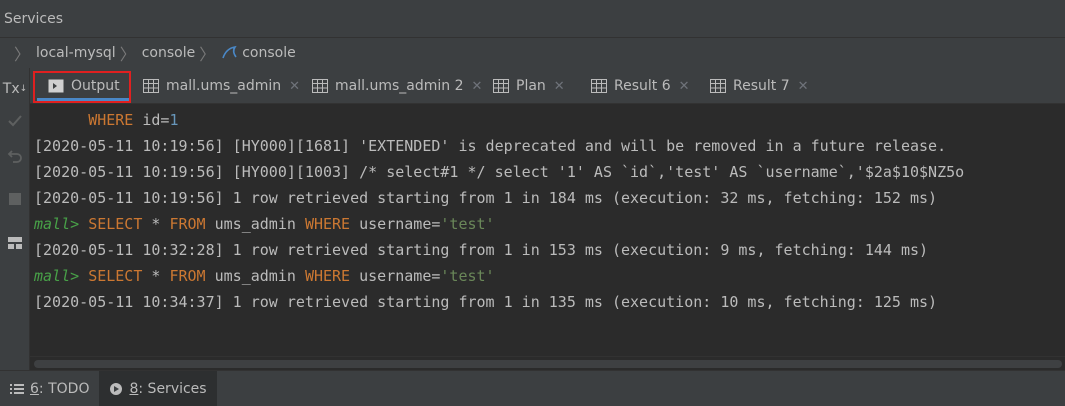  Describe the element at coordinates (399, 86) in the screenshot. I see `tab-label: mall.ums_admin 2` at that location.